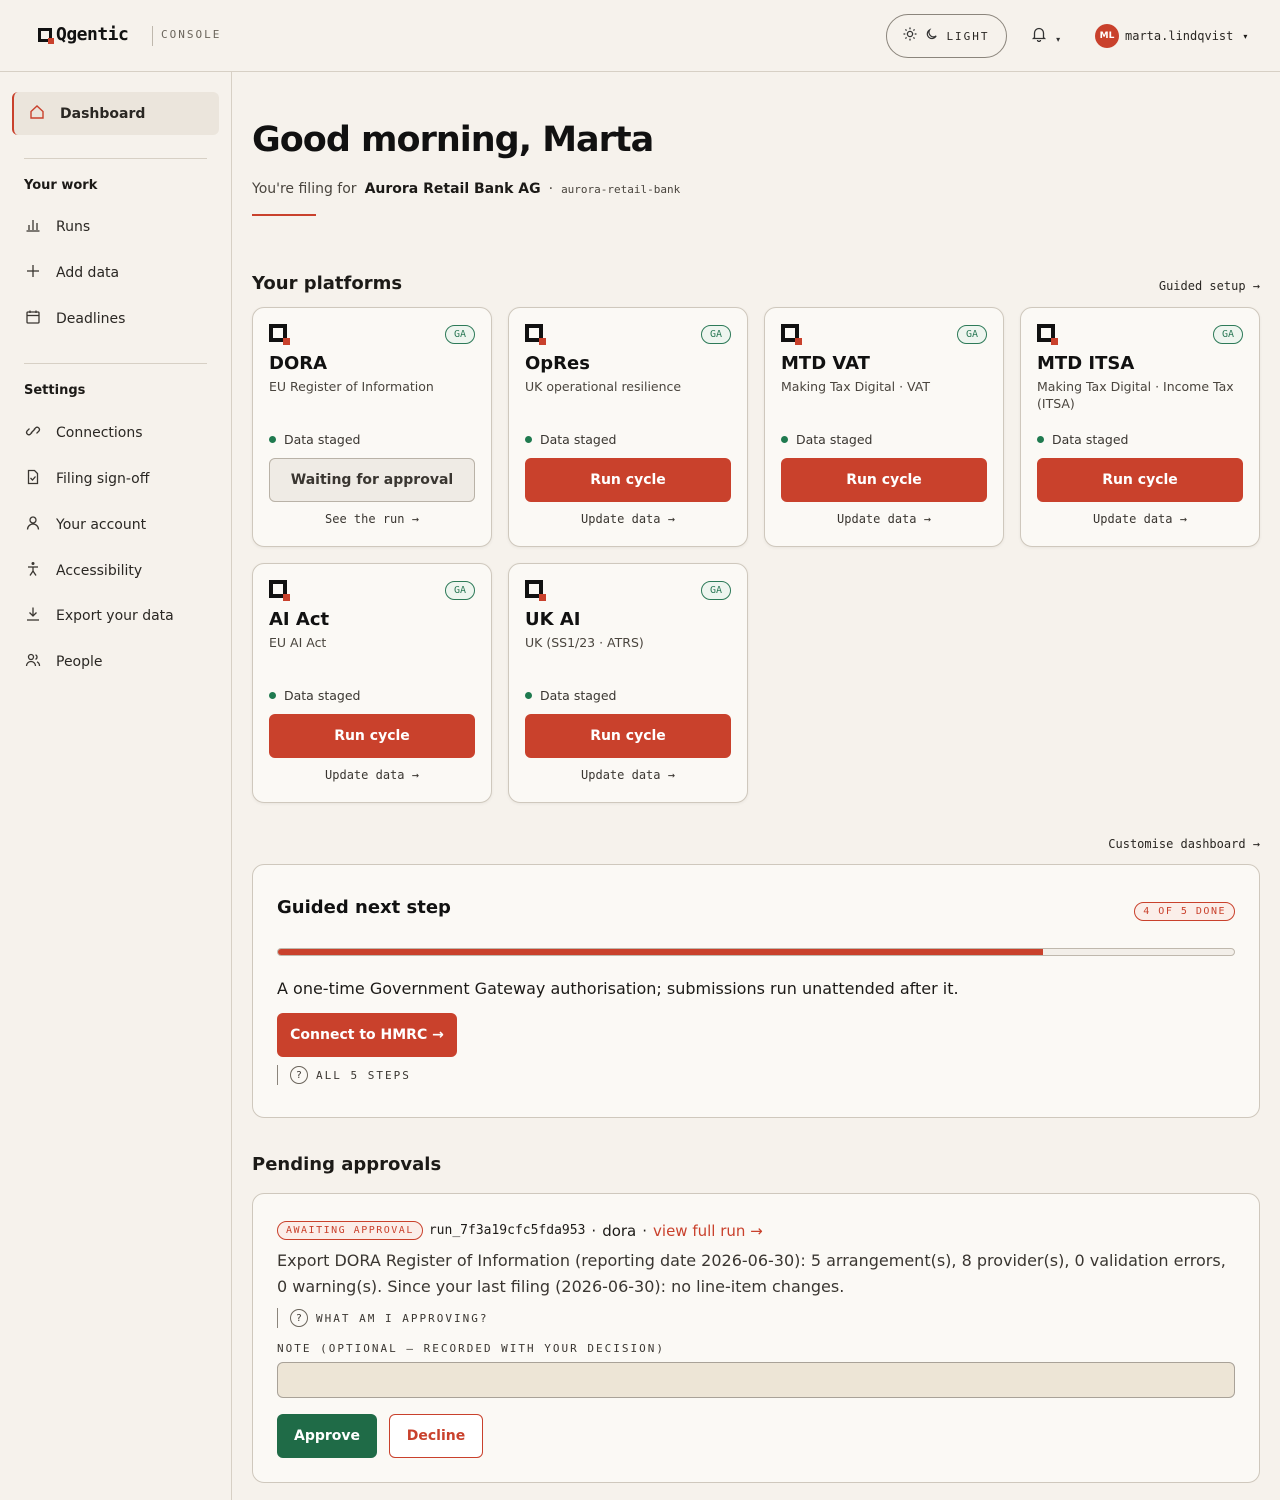  I want to click on sidebar-item-filing-sign-off: Filing sign-off, so click(86, 479).